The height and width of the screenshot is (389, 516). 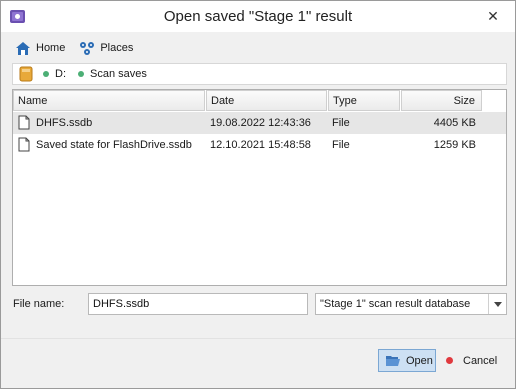 I want to click on file-name-input, so click(x=198, y=304).